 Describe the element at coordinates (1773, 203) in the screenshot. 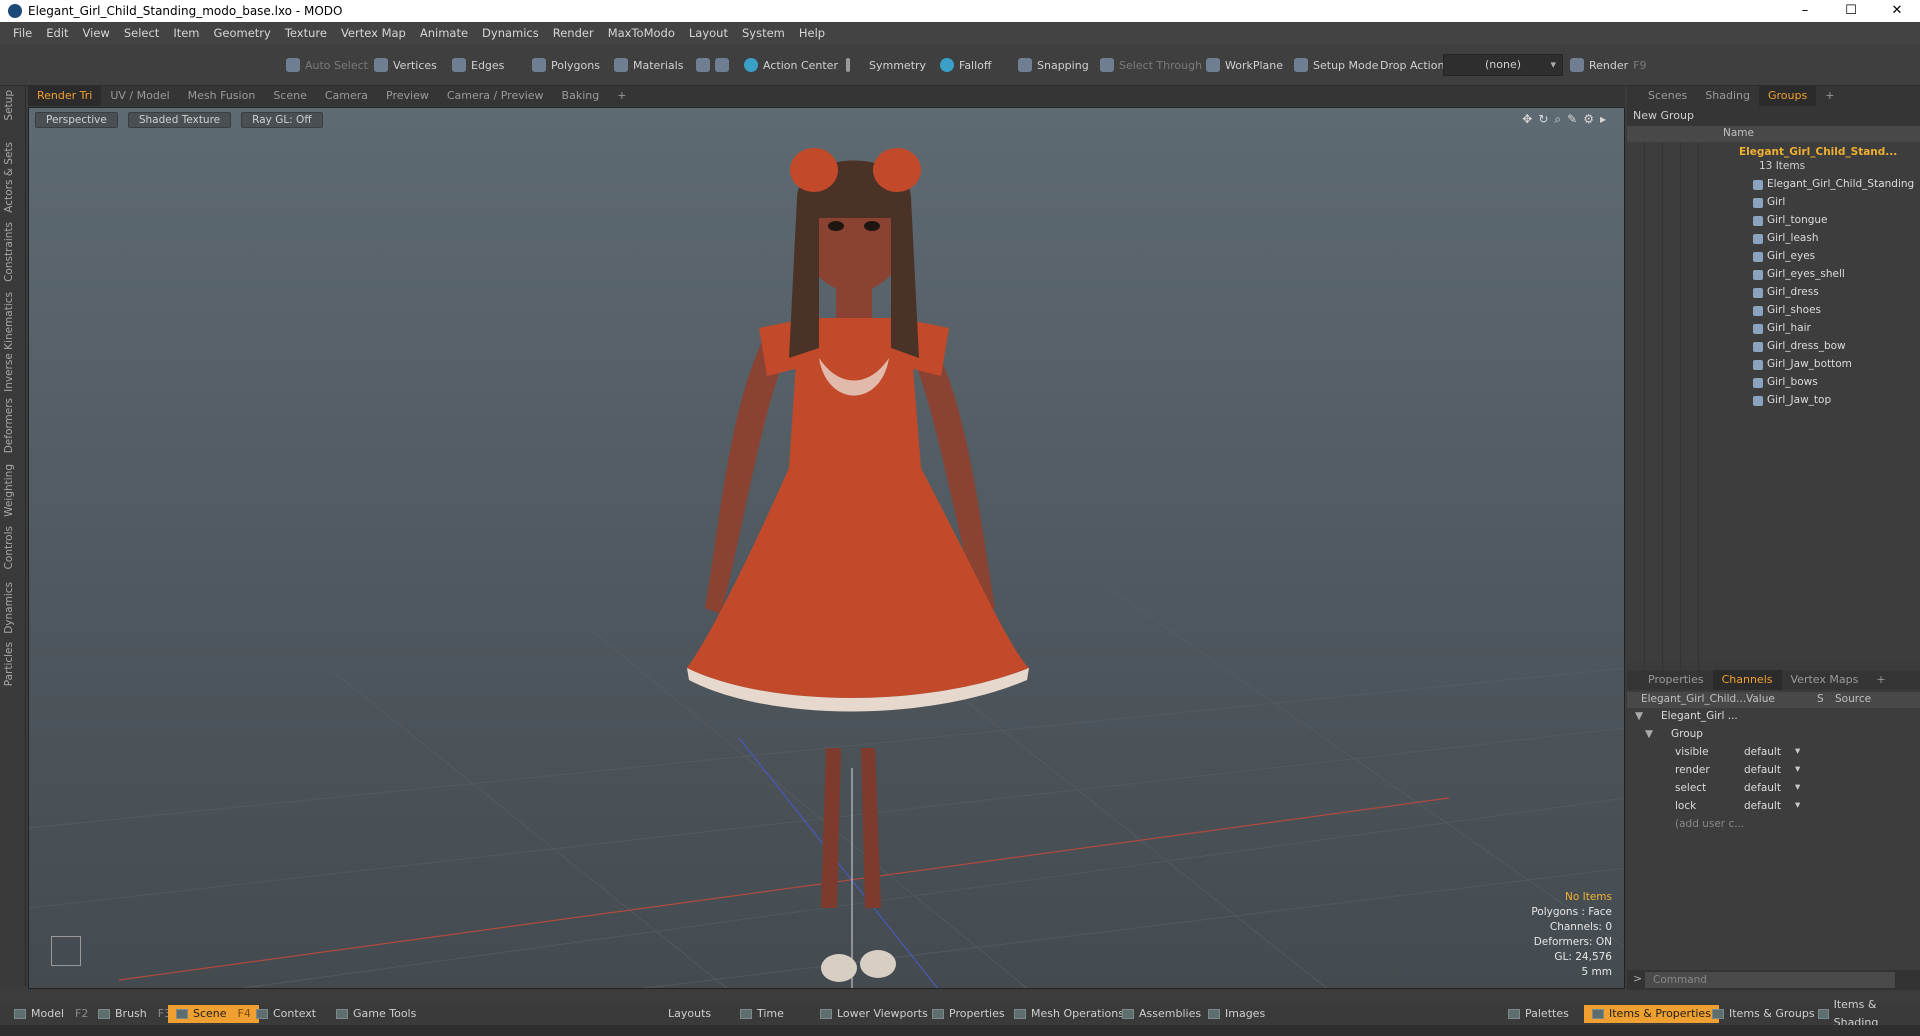

I see `tree-item: Girl` at that location.